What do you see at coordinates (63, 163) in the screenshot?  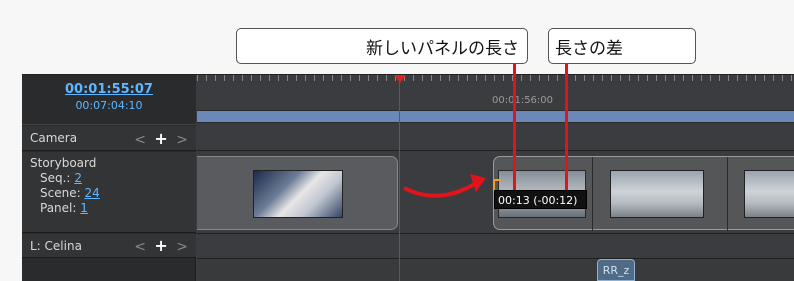 I see `storyboard-track-name: Storyboard` at bounding box center [63, 163].